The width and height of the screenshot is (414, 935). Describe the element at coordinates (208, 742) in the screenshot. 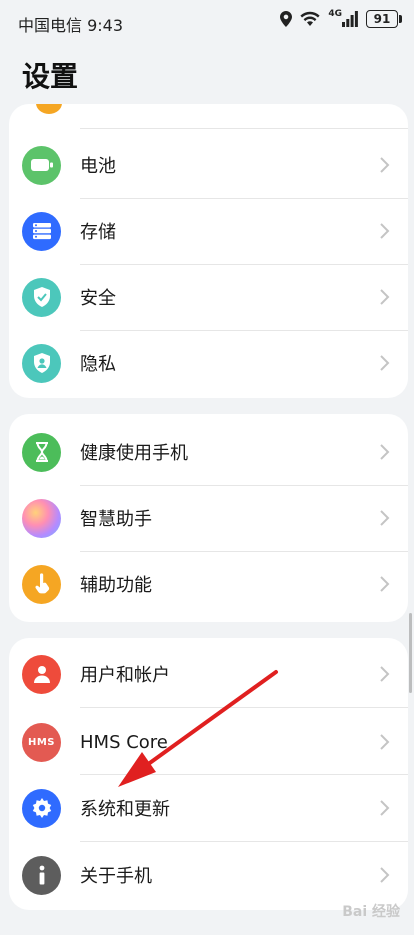

I see `settings-item-hms-core: HMS HMS Core` at that location.